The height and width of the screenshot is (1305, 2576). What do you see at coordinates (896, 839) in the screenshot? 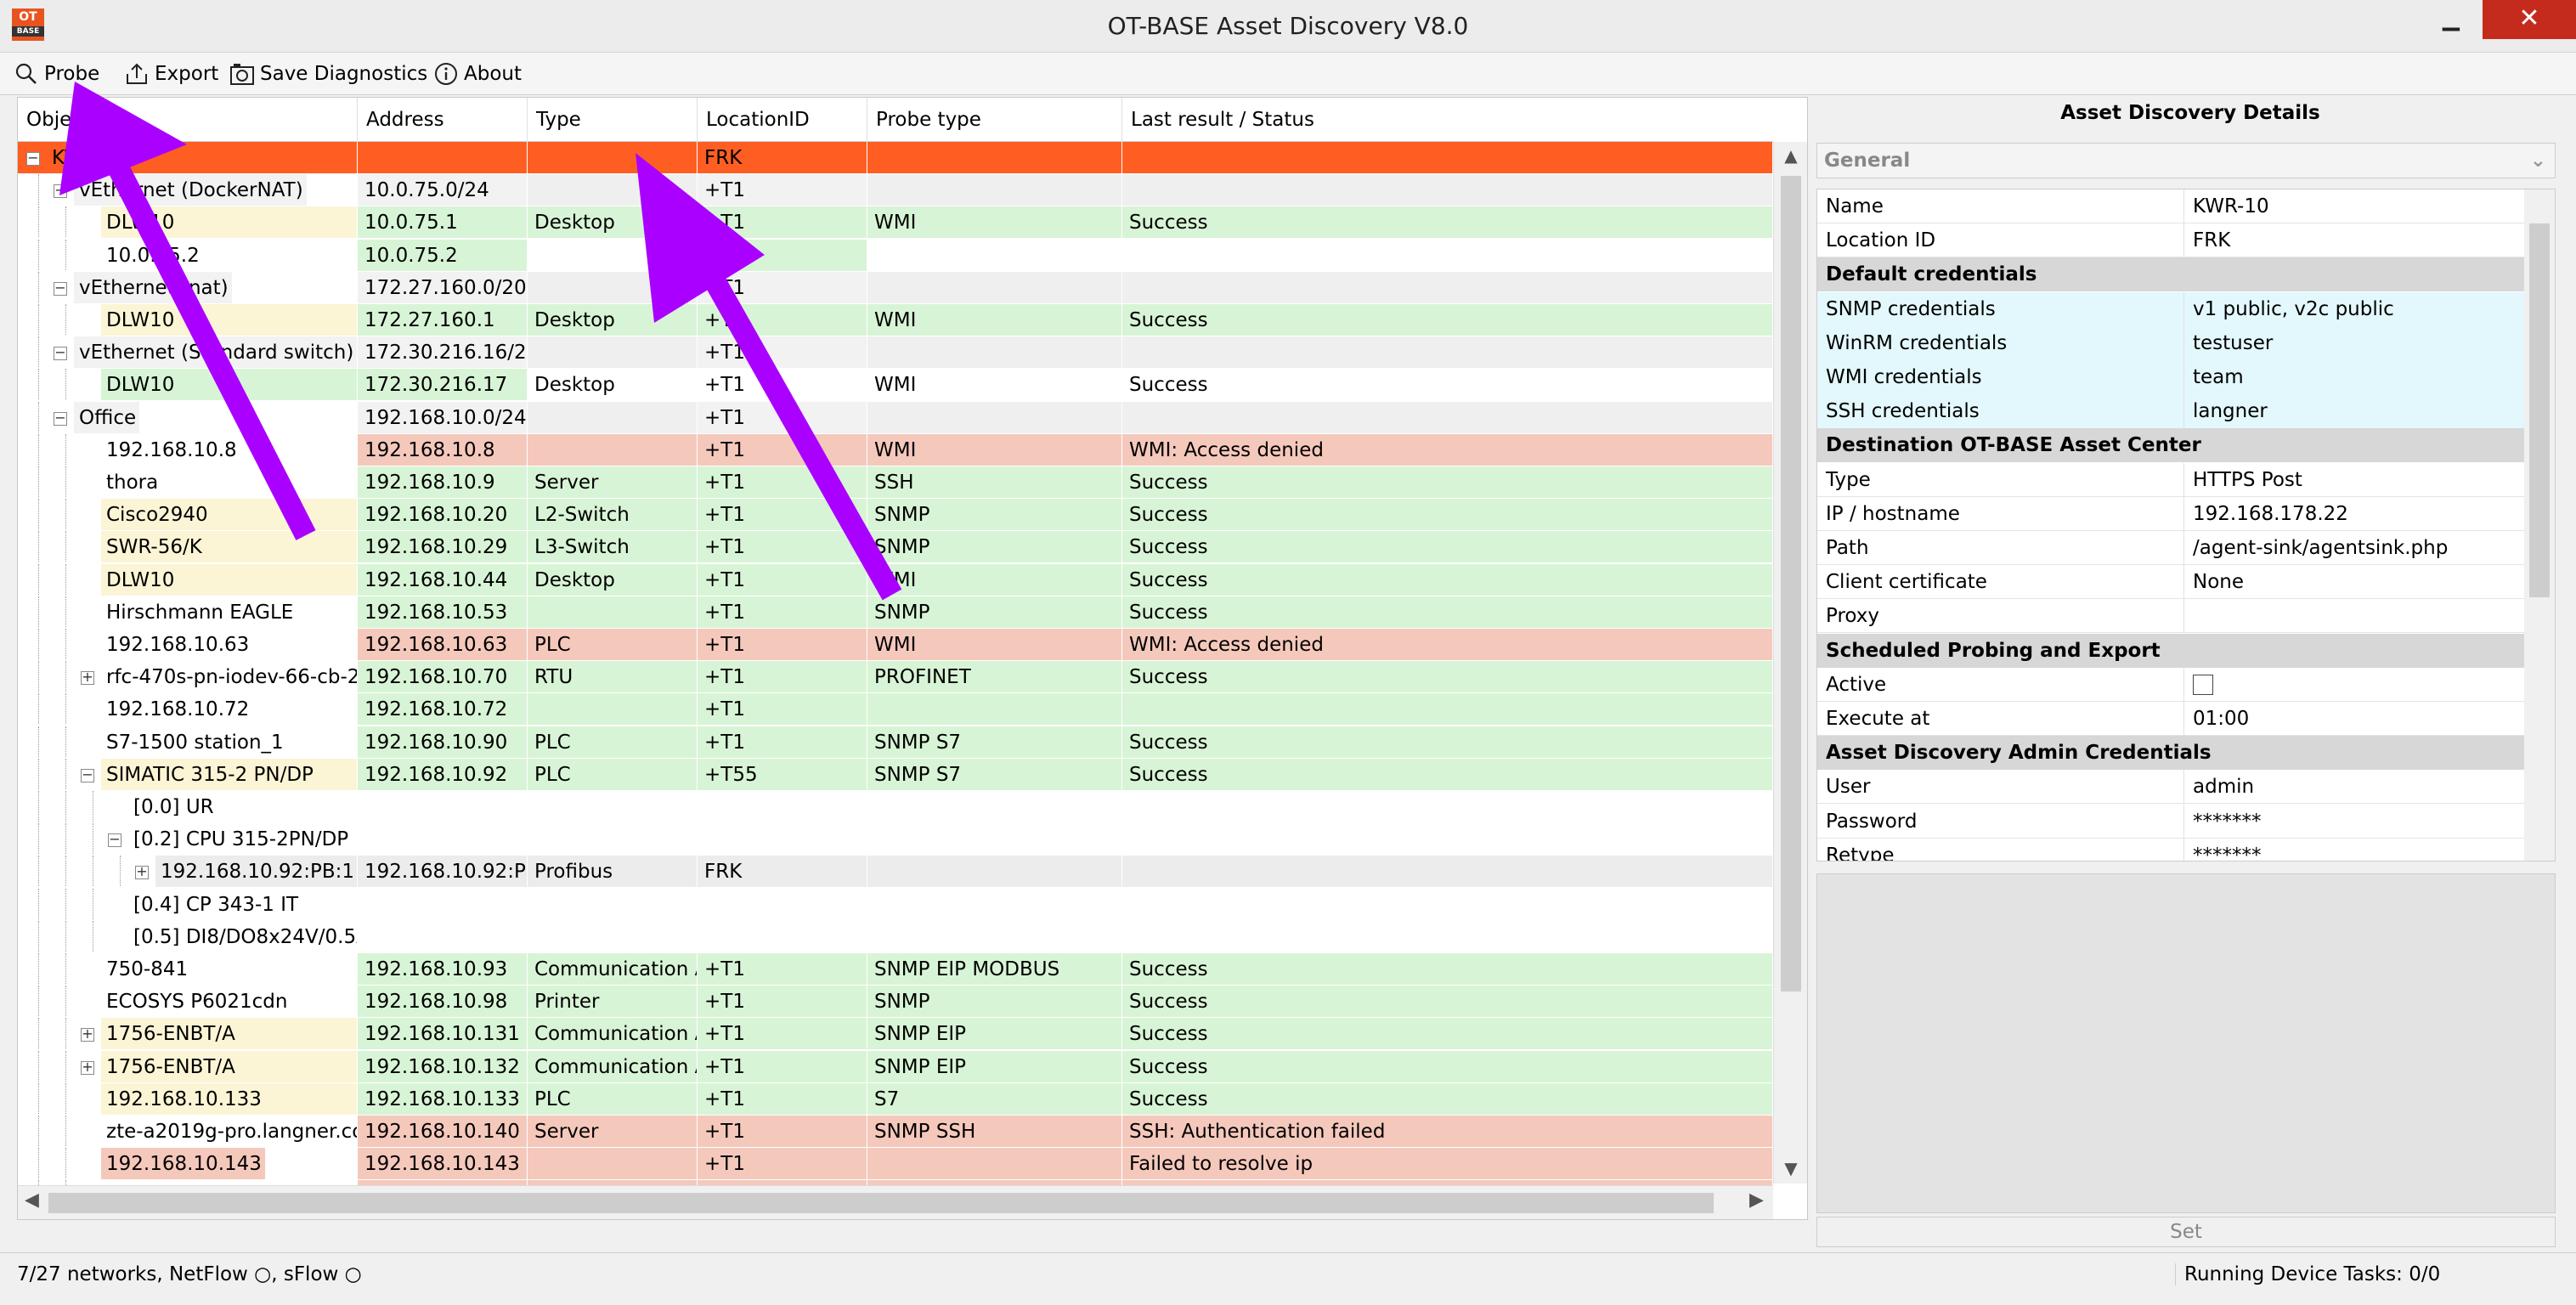
I see `table-row: − [0.2] CPU 315-2PN/DP` at bounding box center [896, 839].